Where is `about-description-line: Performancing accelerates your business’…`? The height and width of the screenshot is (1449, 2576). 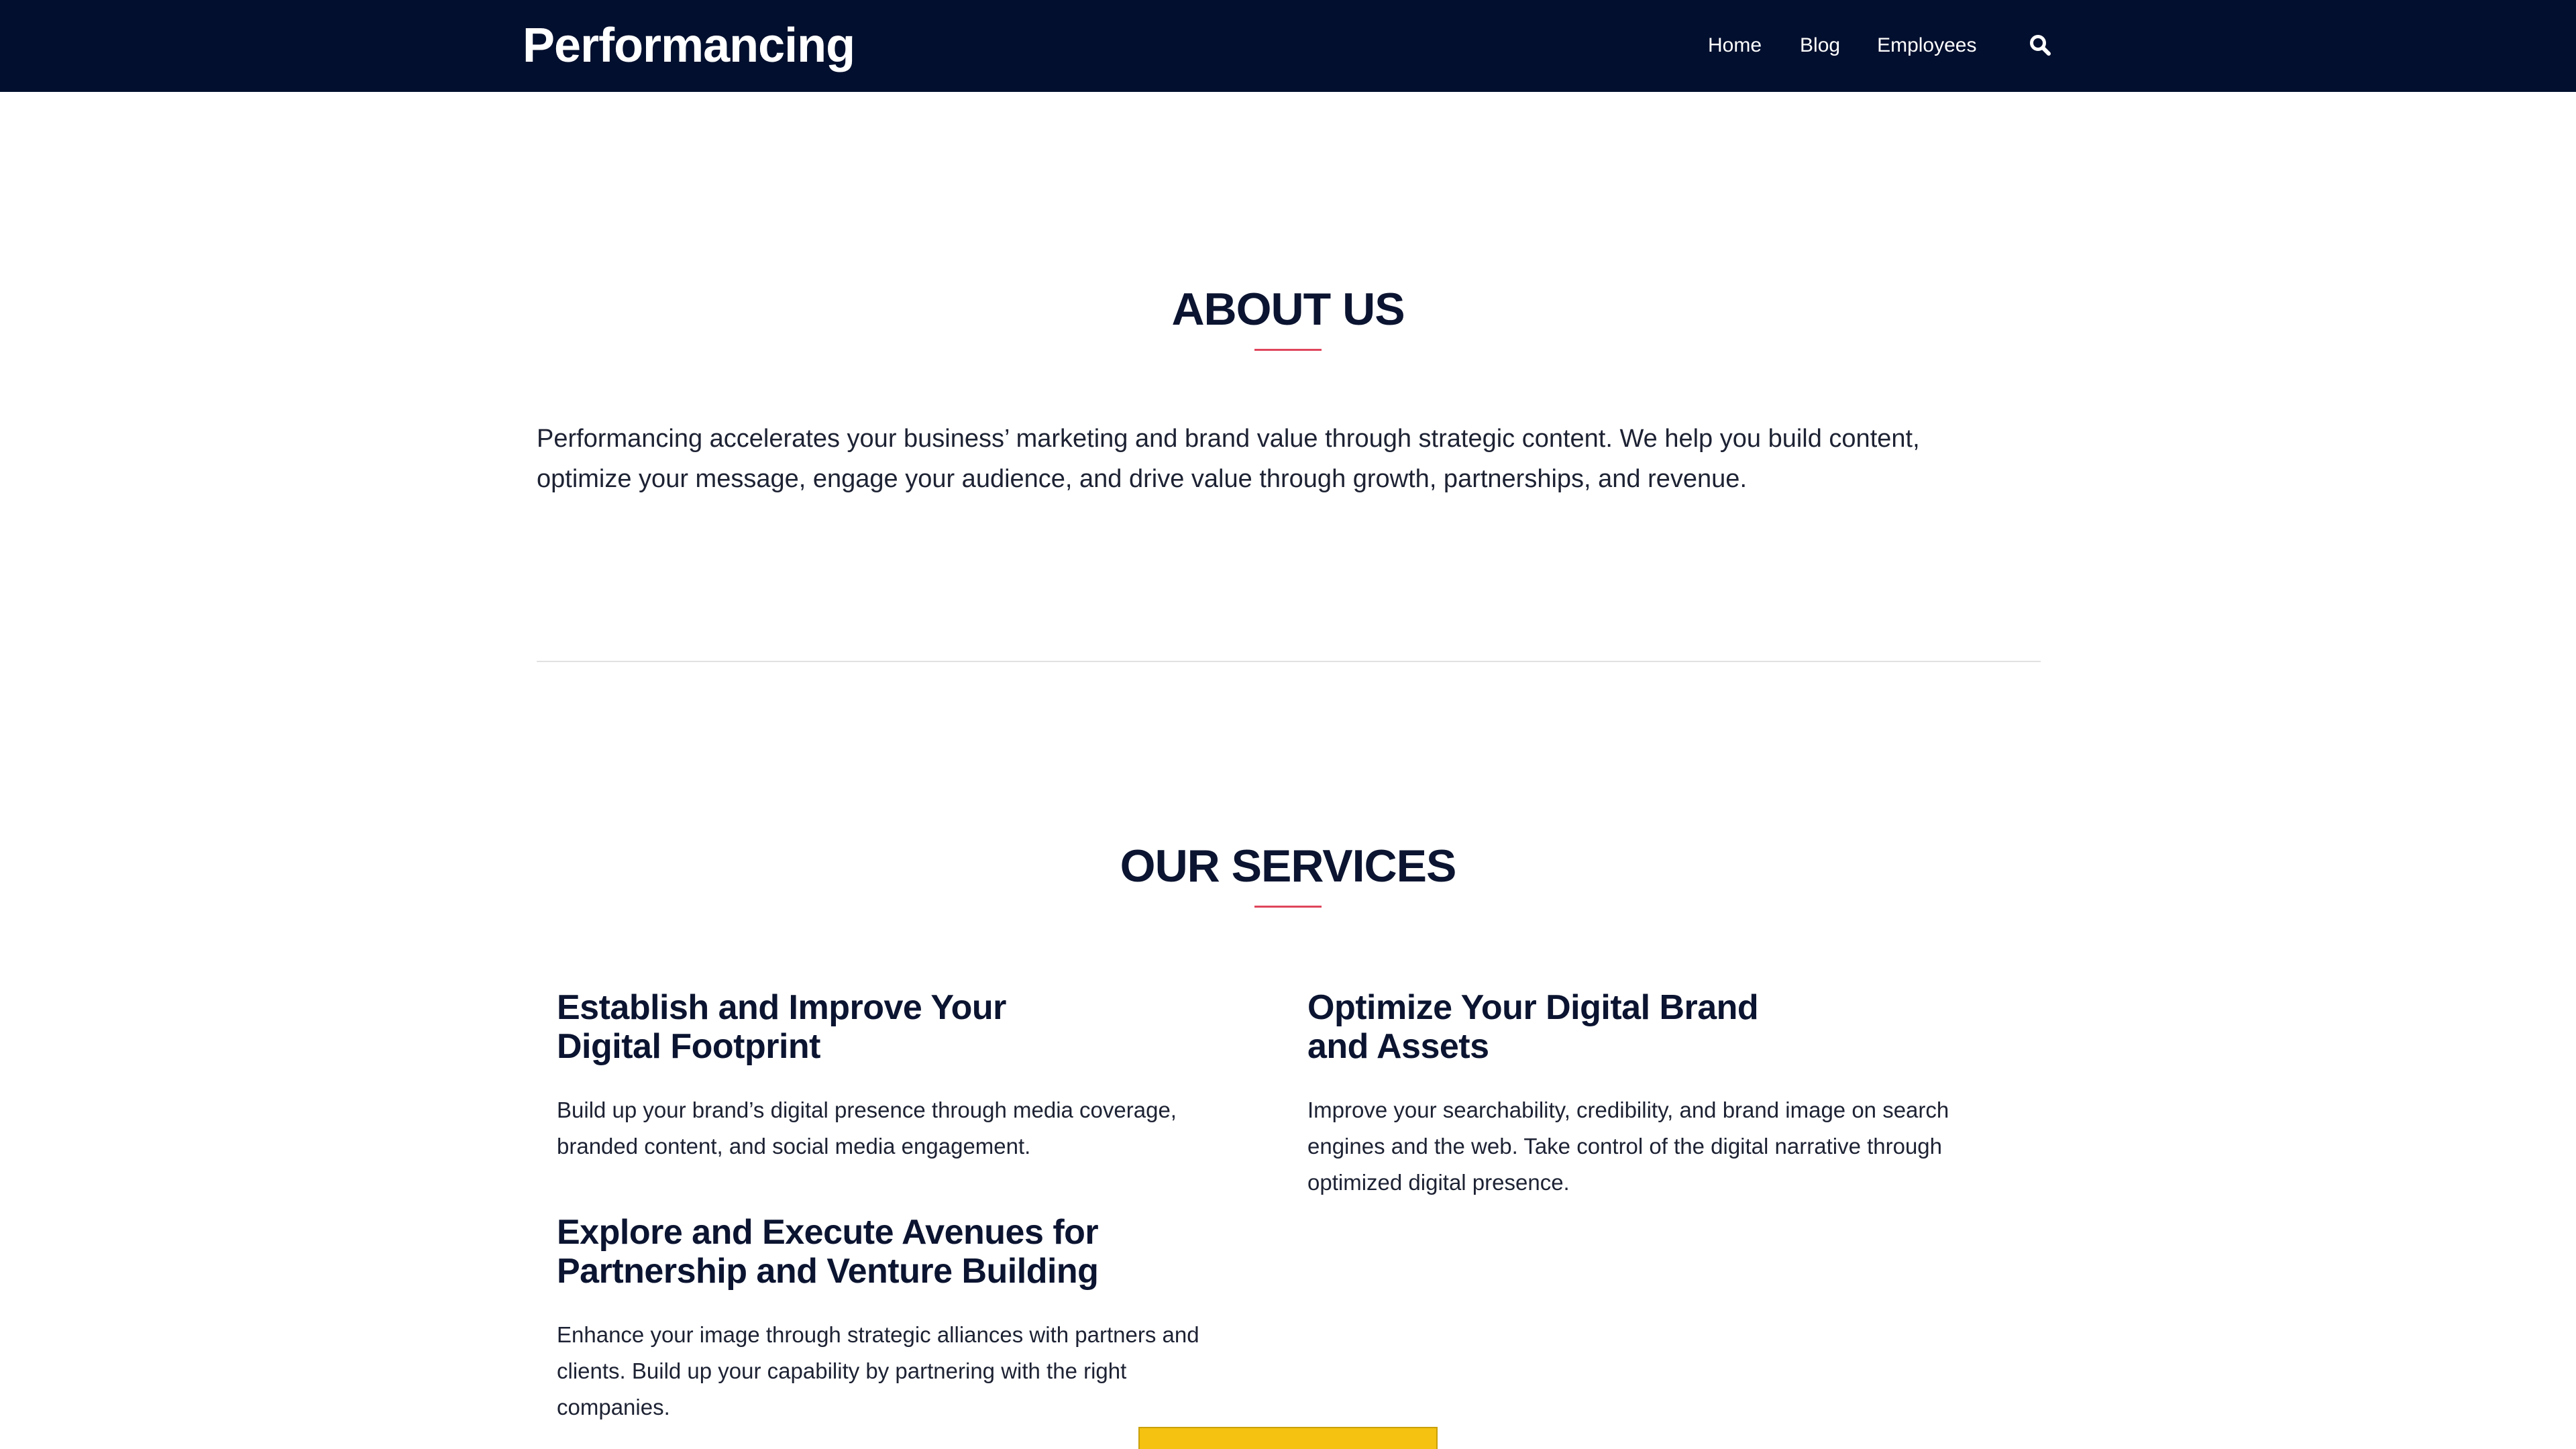
about-description-line: Performancing accelerates your business’… is located at coordinates (1228, 439).